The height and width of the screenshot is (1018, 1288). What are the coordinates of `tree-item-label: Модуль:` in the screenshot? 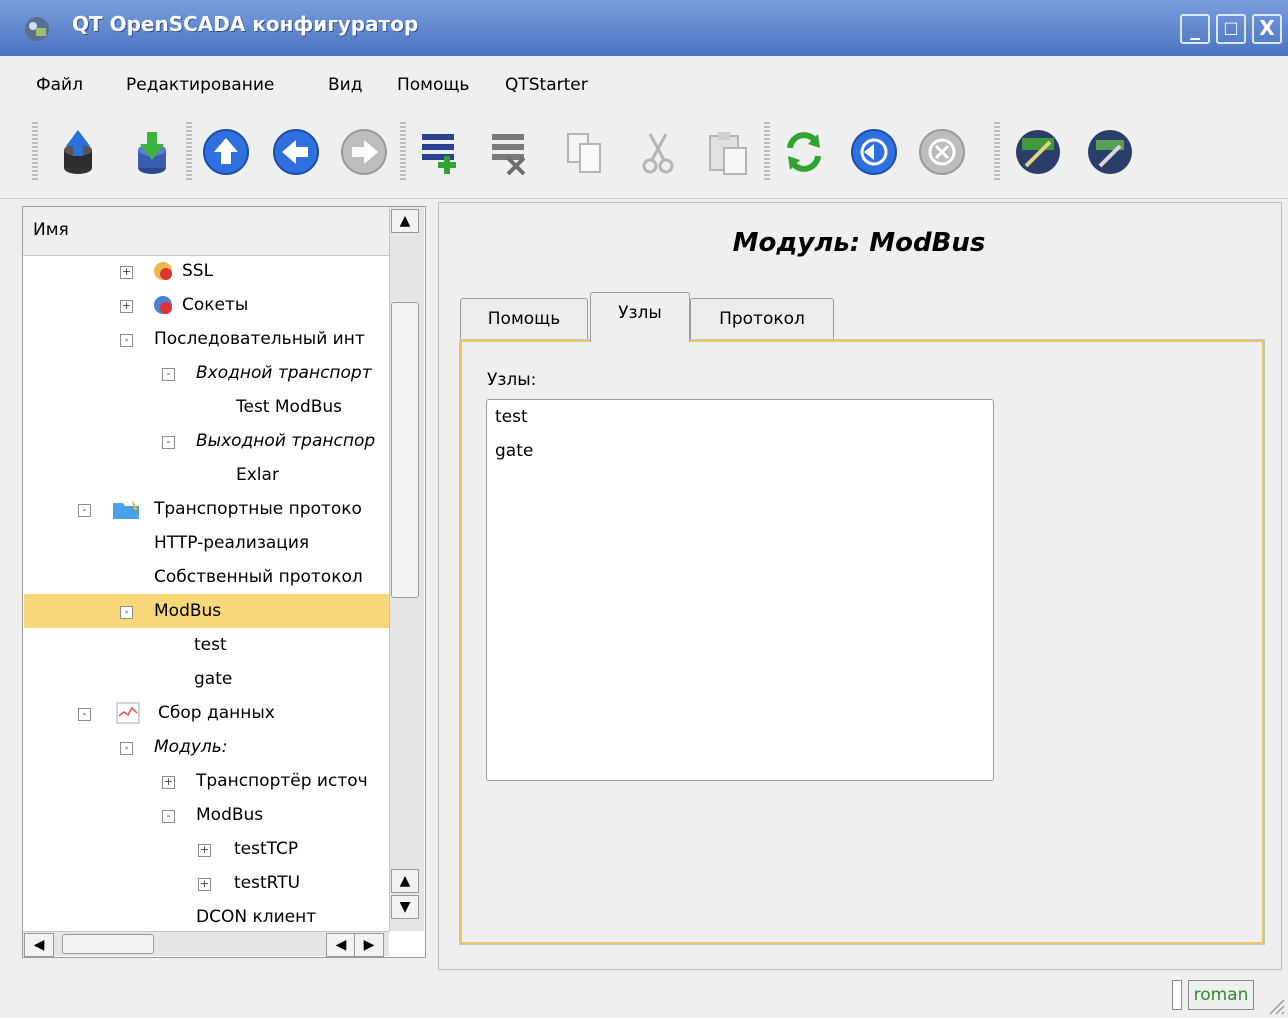 It's located at (191, 747).